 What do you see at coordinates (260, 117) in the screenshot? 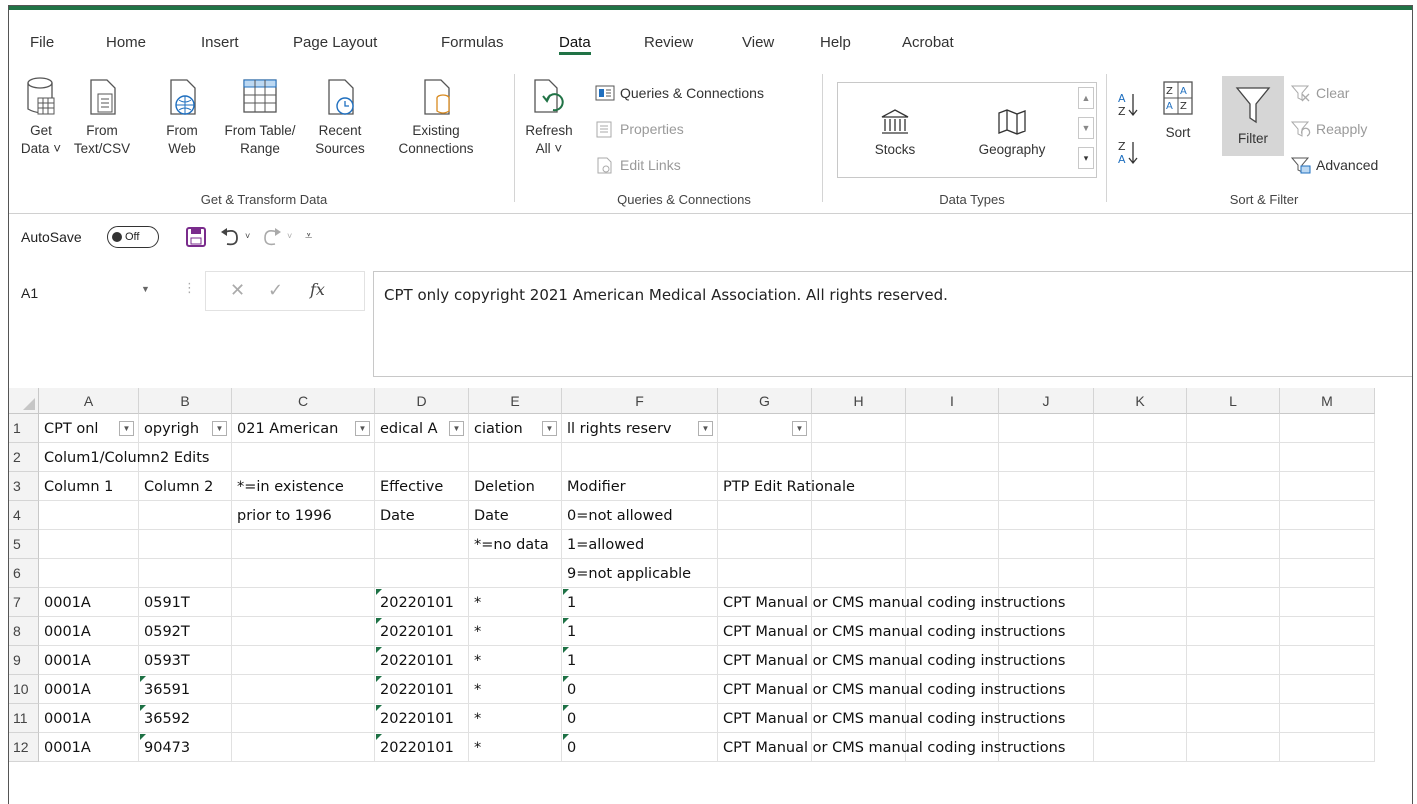
I see `from-table-range-button: From Table/ Range` at bounding box center [260, 117].